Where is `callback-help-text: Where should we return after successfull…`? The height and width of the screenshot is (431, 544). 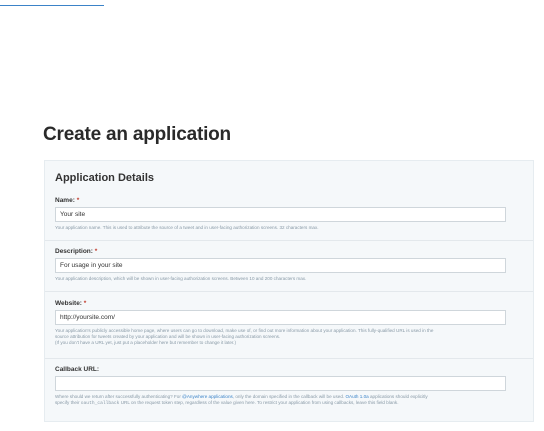 callback-help-text: Where should we return after successfull… is located at coordinates (241, 400).